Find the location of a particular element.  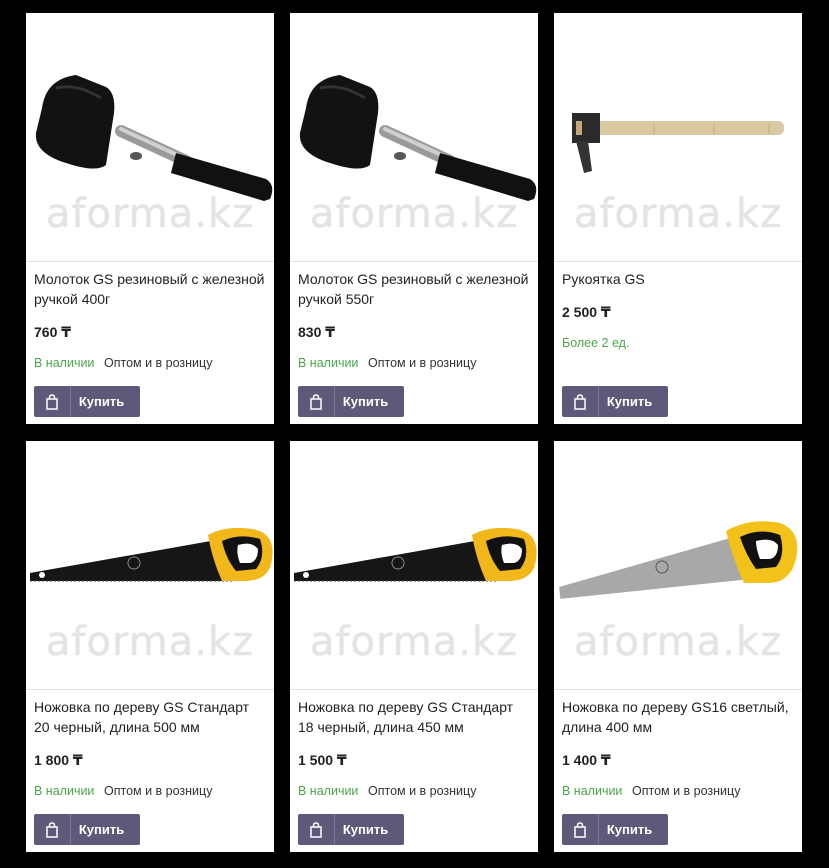

product-title: Рукоятка GS is located at coordinates (678, 279).